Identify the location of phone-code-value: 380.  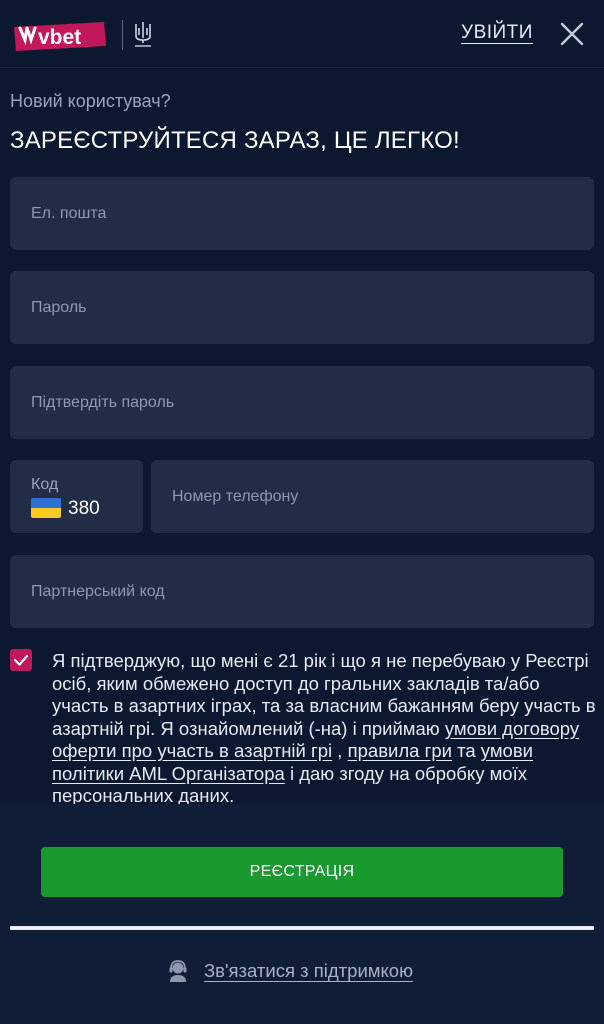
(84, 508).